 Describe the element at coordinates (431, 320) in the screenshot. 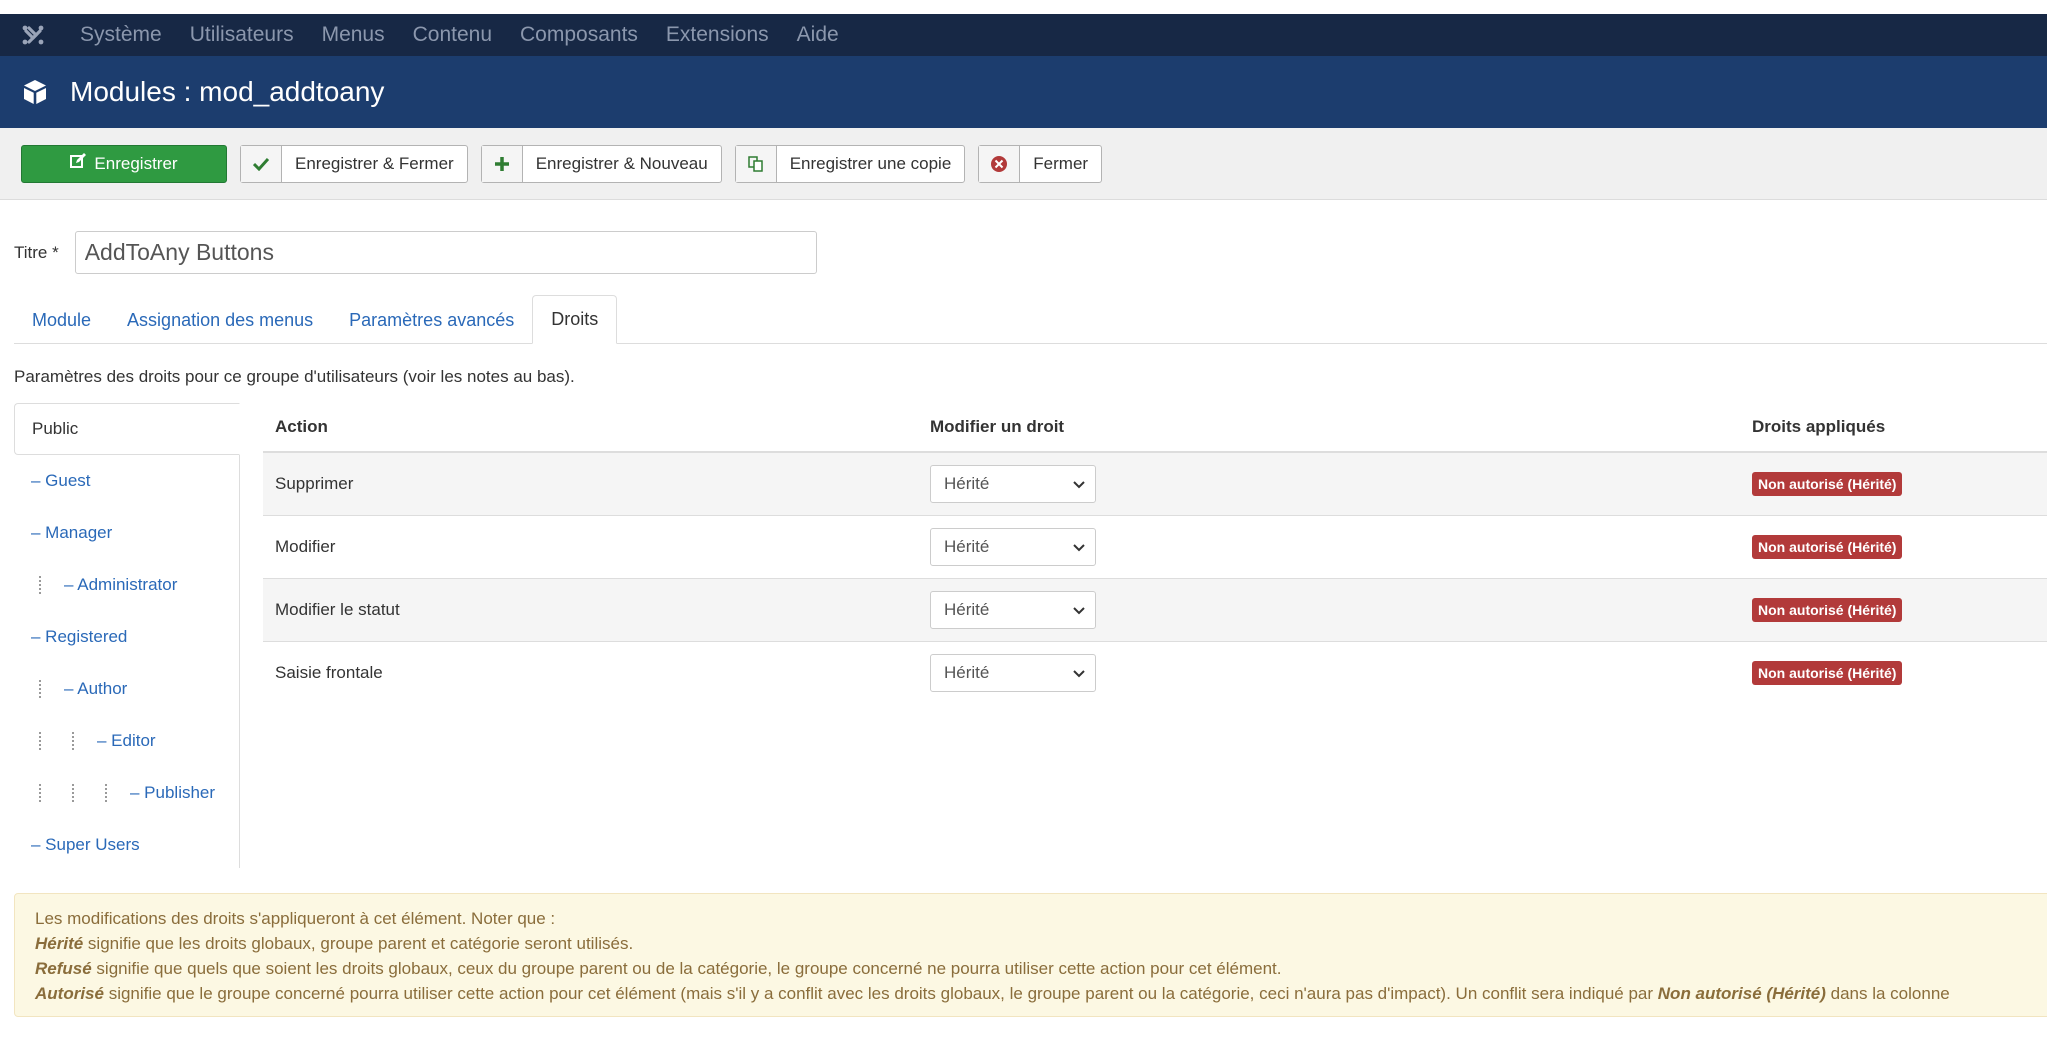

I see `tab-advanced: Paramètres avancés` at that location.